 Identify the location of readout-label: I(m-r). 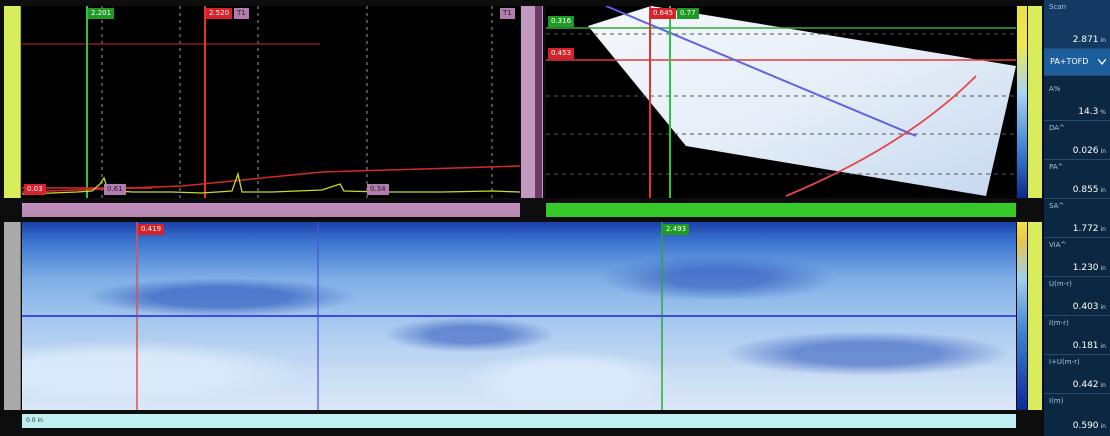
(1059, 323).